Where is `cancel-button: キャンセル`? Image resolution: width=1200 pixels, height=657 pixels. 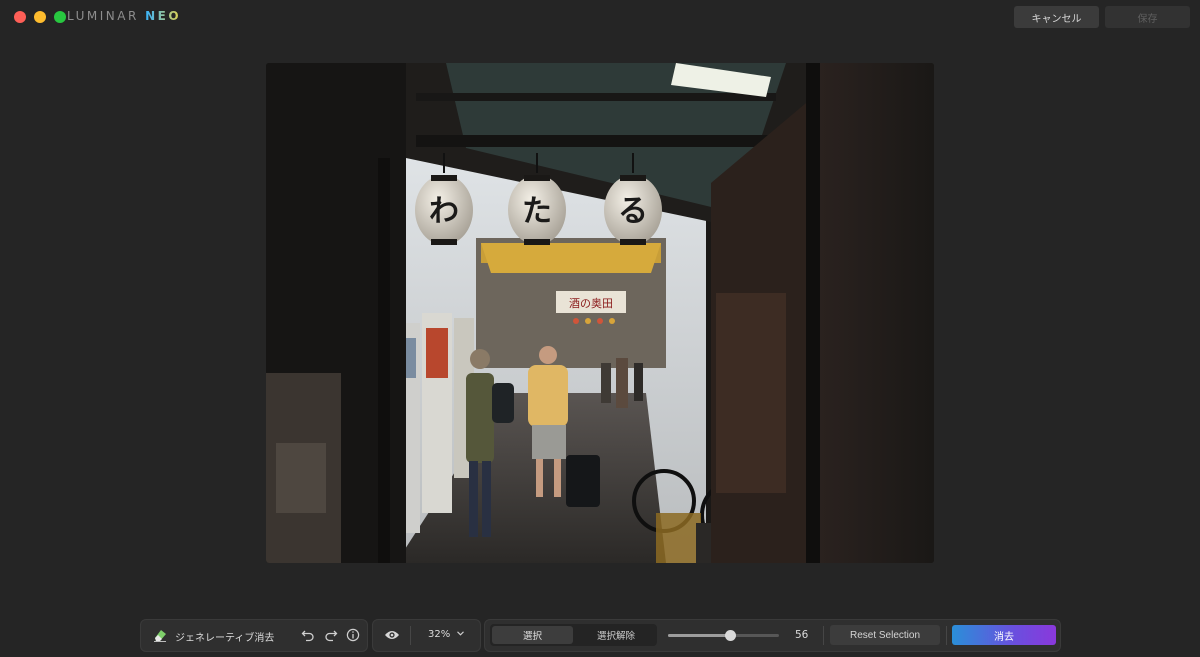 cancel-button: キャンセル is located at coordinates (1056, 17).